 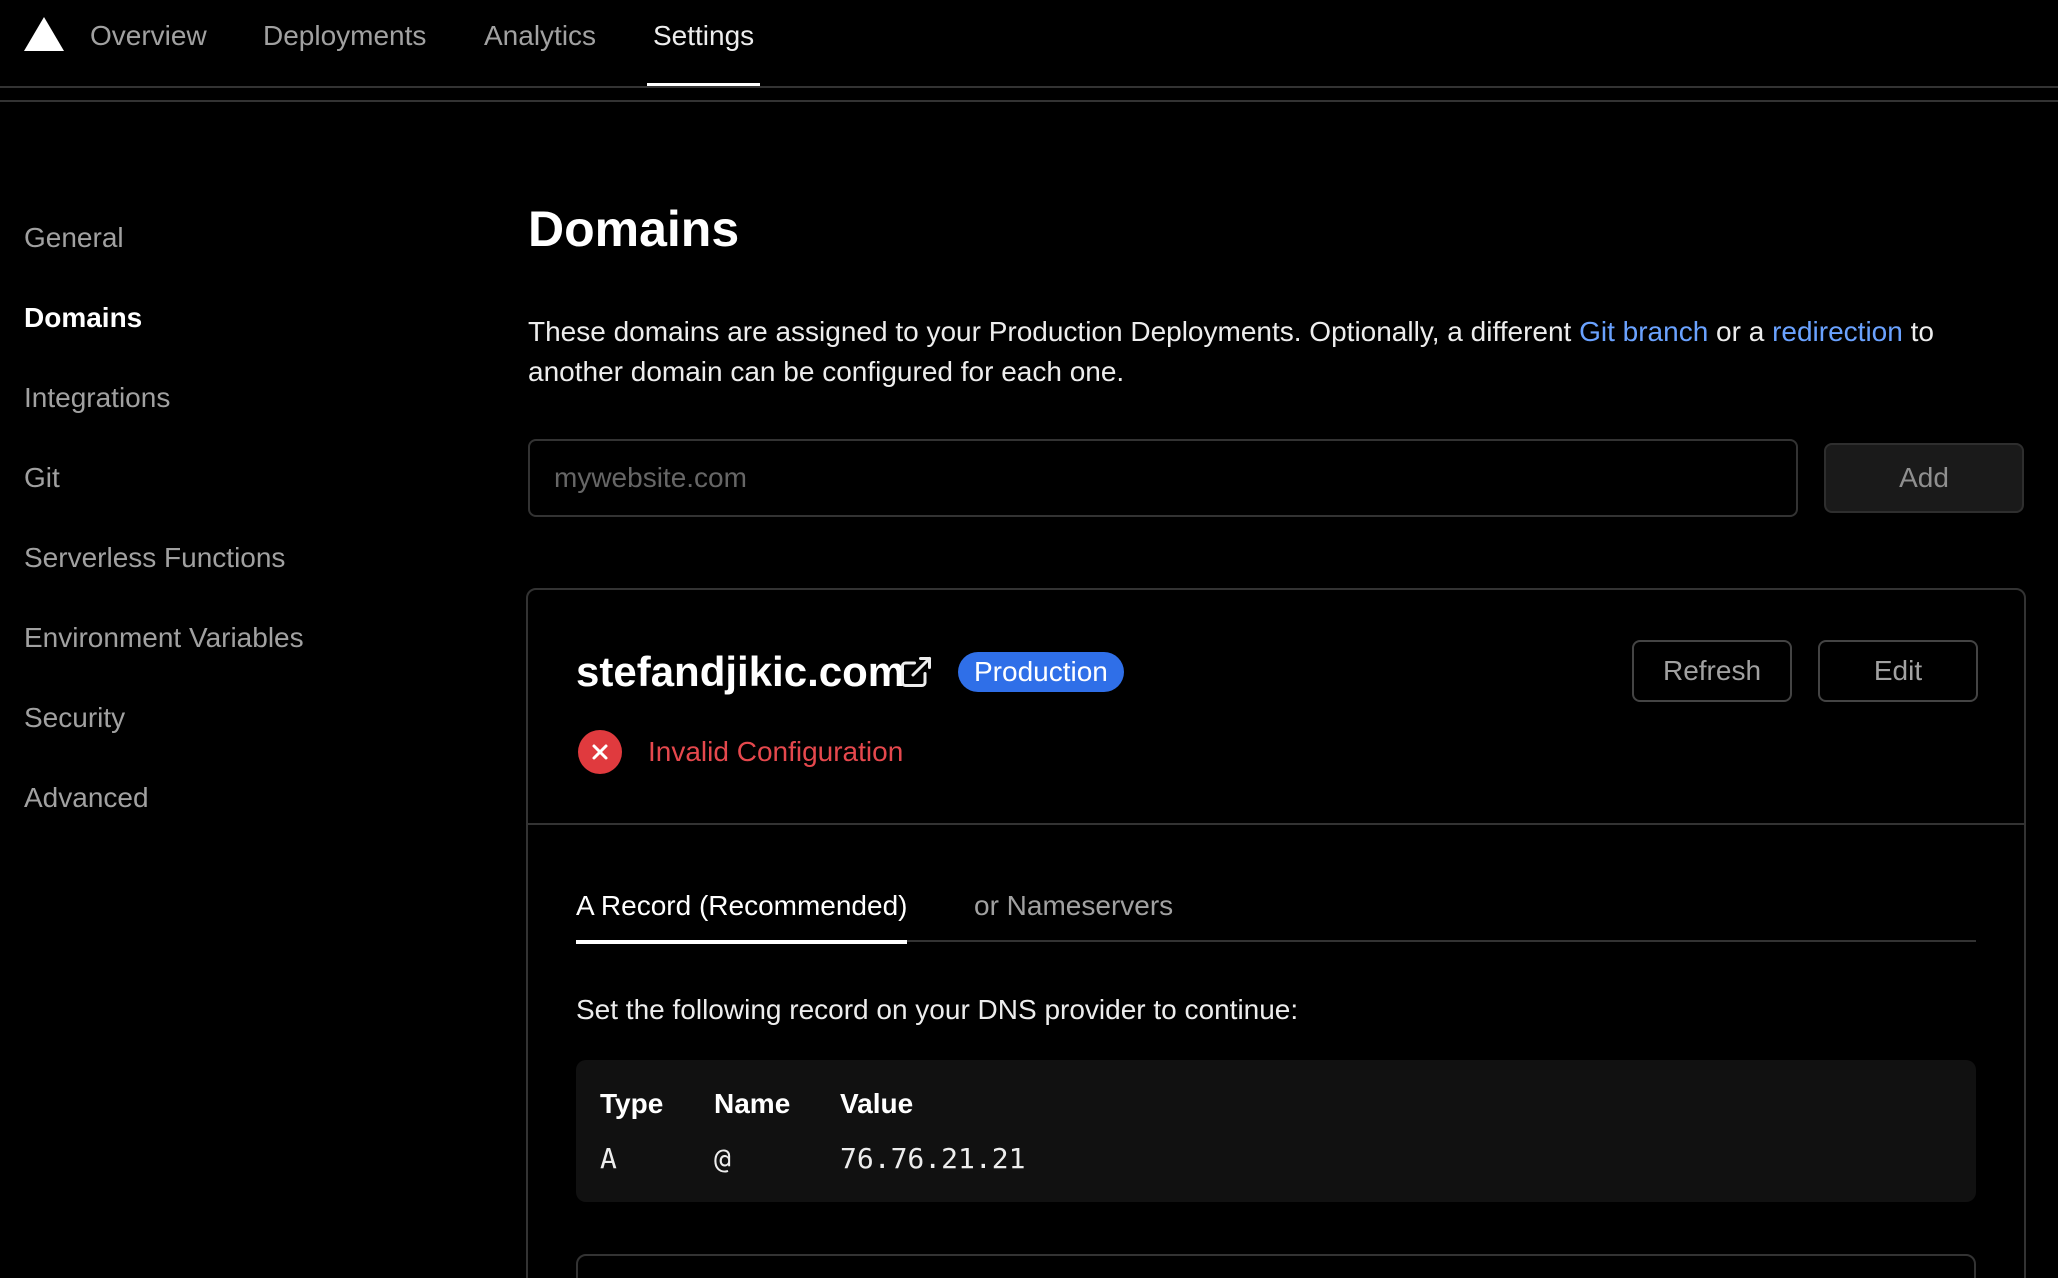 What do you see at coordinates (632, 1103) in the screenshot?
I see `table-header-type: Type` at bounding box center [632, 1103].